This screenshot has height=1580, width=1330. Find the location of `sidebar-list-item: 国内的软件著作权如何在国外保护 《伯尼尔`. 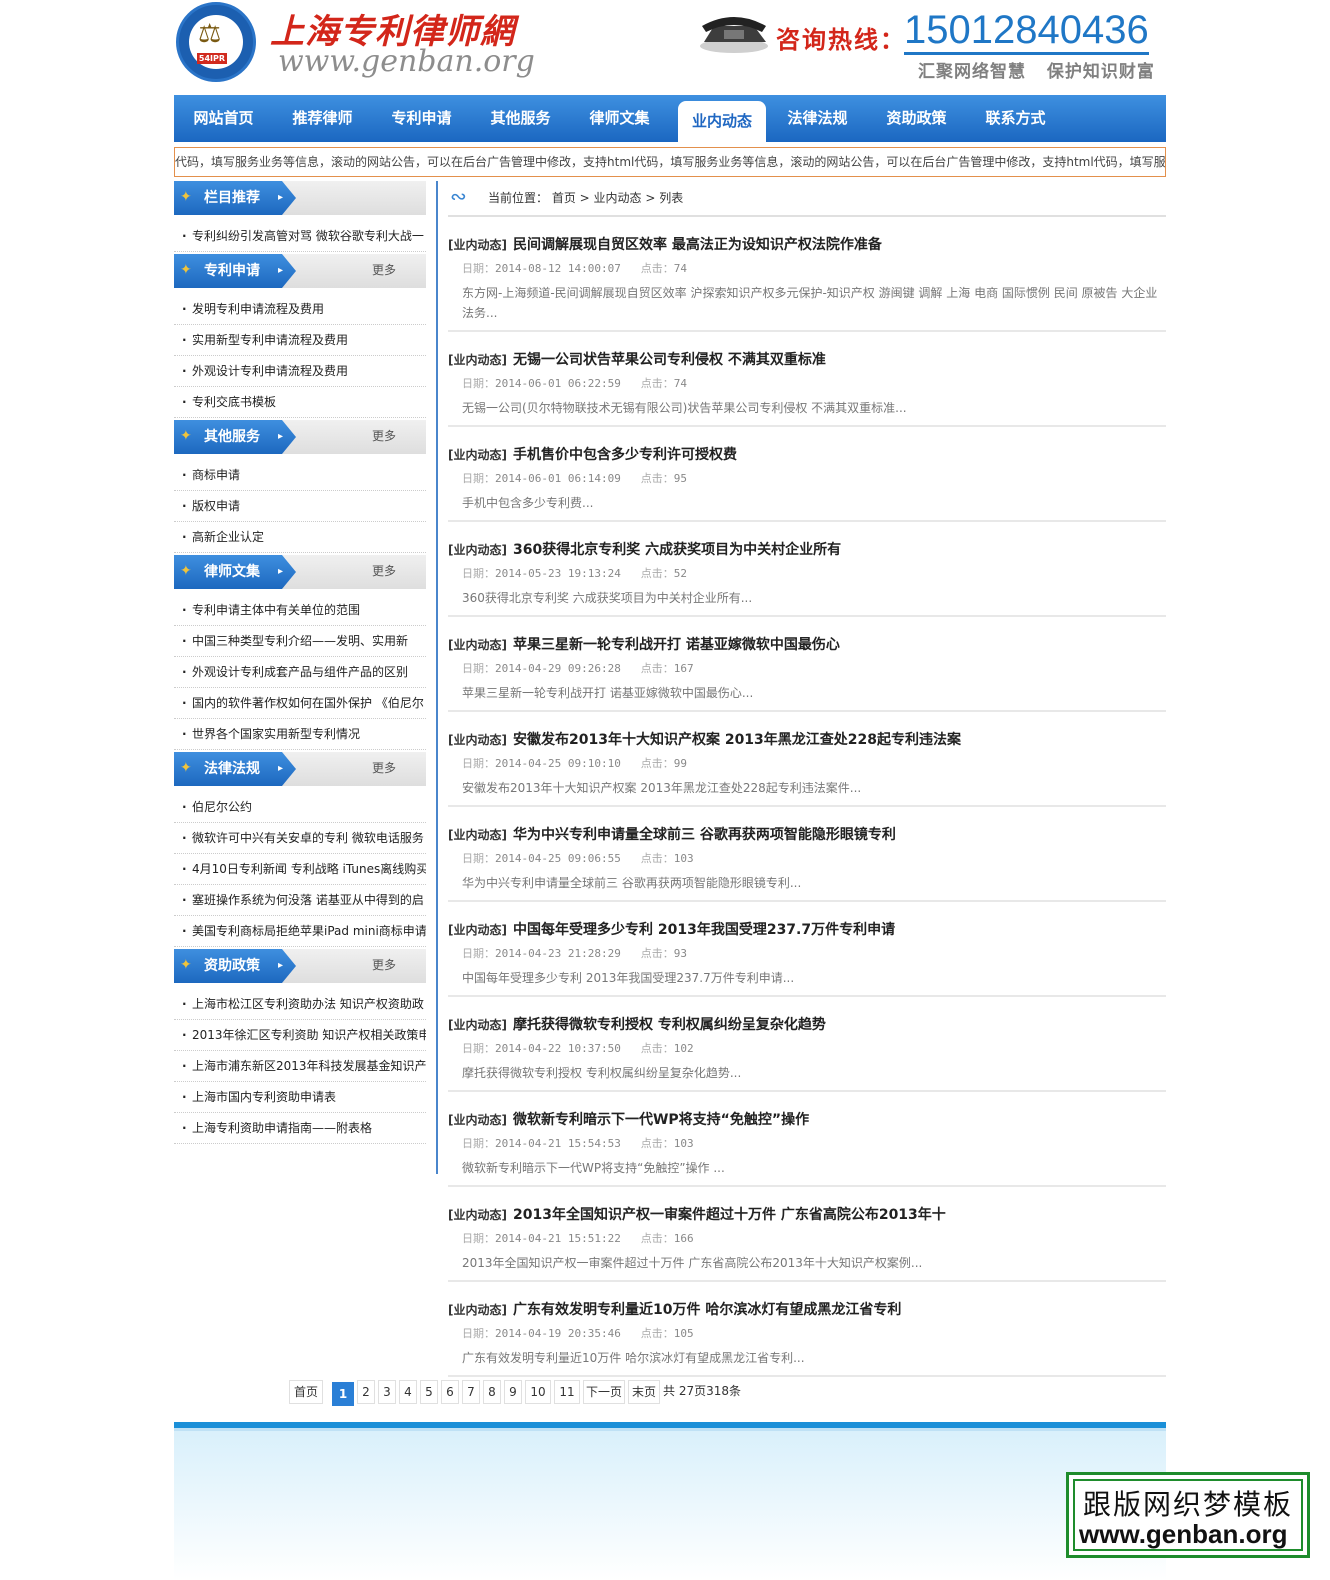

sidebar-list-item: 国内的软件著作权如何在国外保护 《伯尼尔 is located at coordinates (300, 703).